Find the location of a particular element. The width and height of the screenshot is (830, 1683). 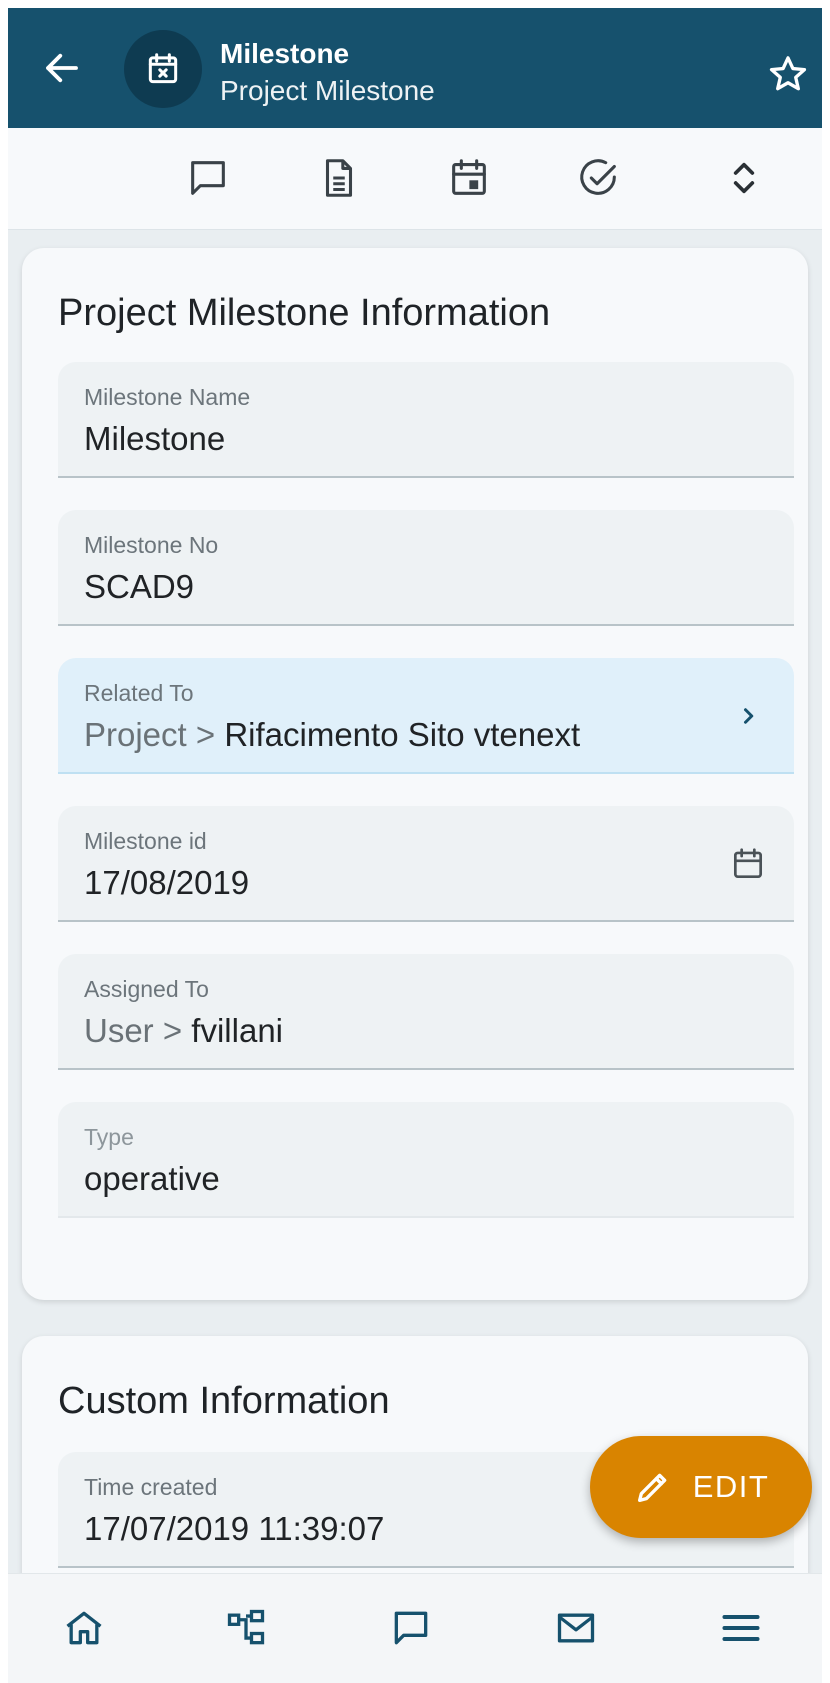

expand-collapse-icon is located at coordinates (744, 178).